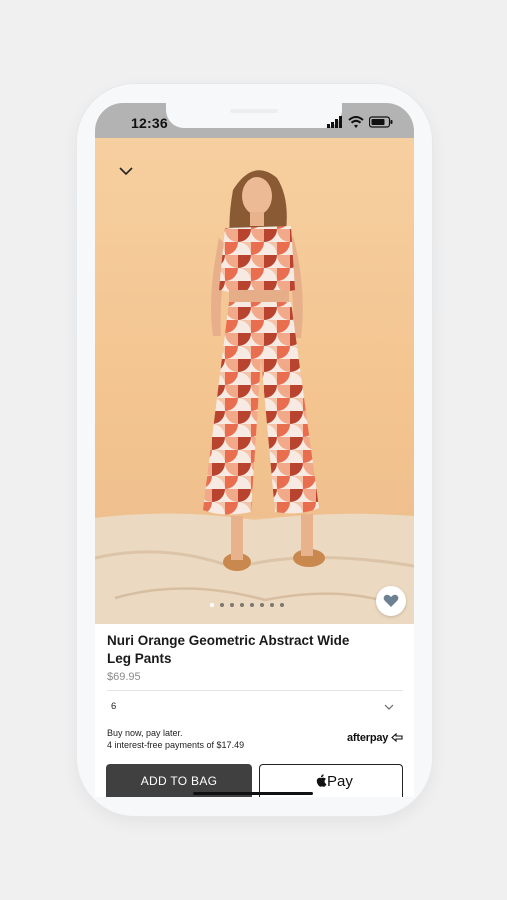 The height and width of the screenshot is (900, 507). What do you see at coordinates (321, 780) in the screenshot?
I see `apple-logo-icon` at bounding box center [321, 780].